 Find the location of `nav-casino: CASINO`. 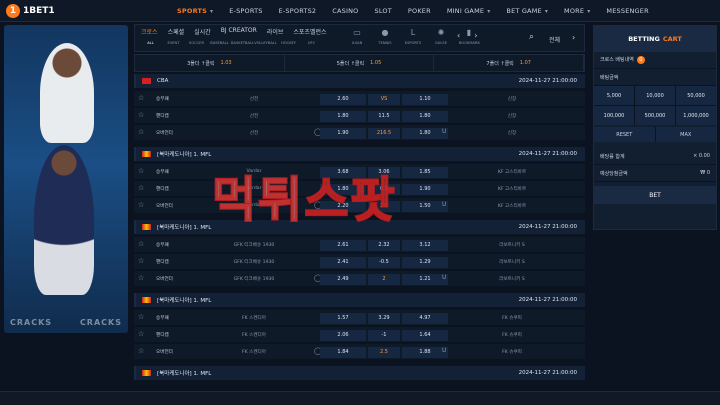

nav-casino: CASINO is located at coordinates (345, 11).